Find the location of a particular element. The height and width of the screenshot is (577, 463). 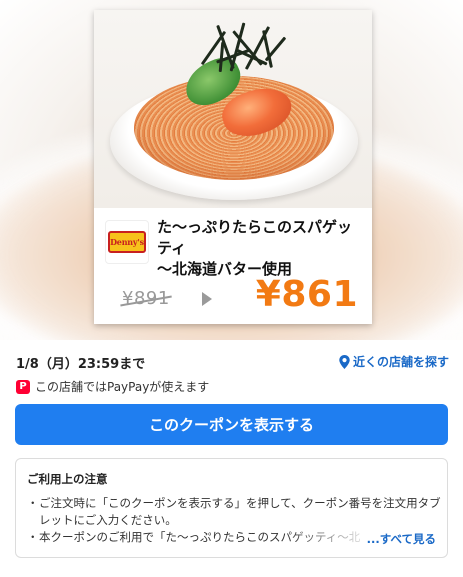

nori-topping-image is located at coordinates (243, 49).